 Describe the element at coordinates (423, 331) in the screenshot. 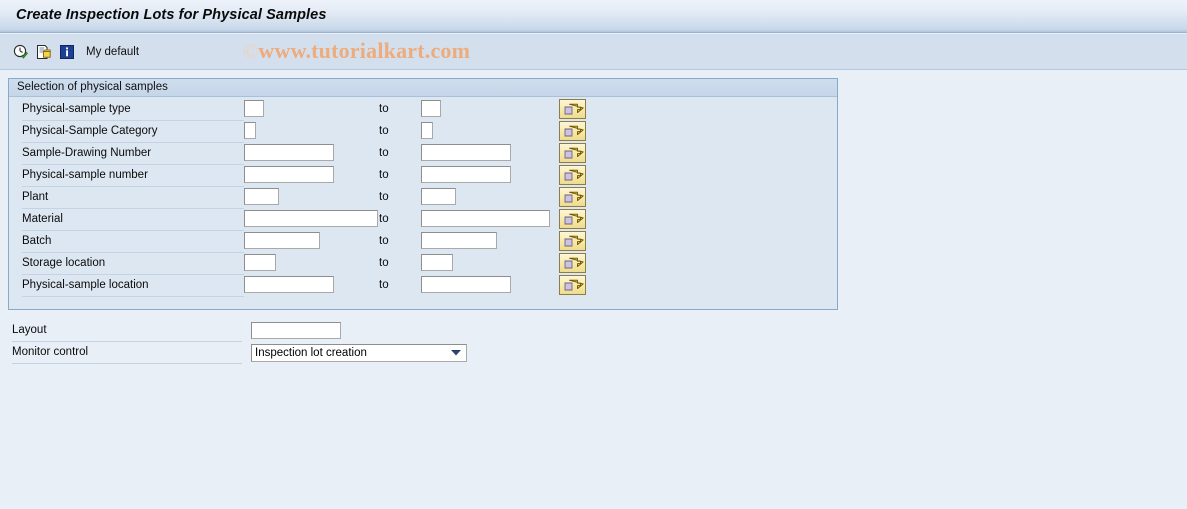

I see `layout-row: Layout` at that location.